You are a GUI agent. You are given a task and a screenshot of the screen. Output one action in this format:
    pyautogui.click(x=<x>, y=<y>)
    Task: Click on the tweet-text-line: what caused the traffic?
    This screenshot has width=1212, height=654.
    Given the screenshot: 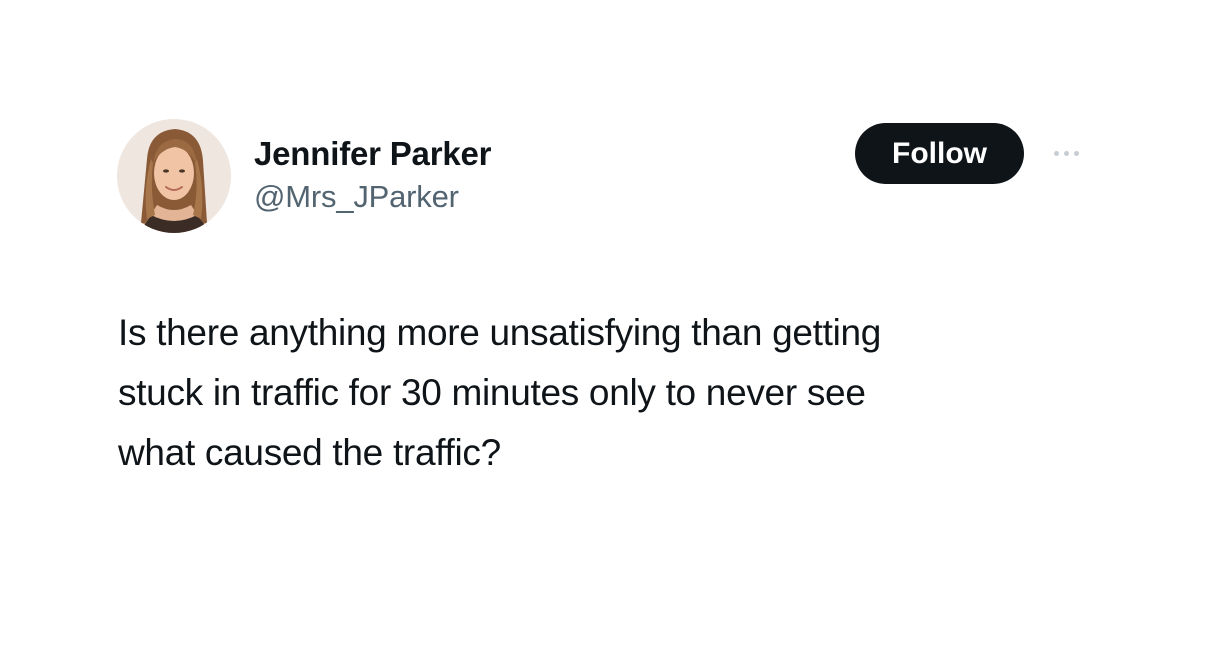 What is the action you would take?
    pyautogui.click(x=309, y=452)
    